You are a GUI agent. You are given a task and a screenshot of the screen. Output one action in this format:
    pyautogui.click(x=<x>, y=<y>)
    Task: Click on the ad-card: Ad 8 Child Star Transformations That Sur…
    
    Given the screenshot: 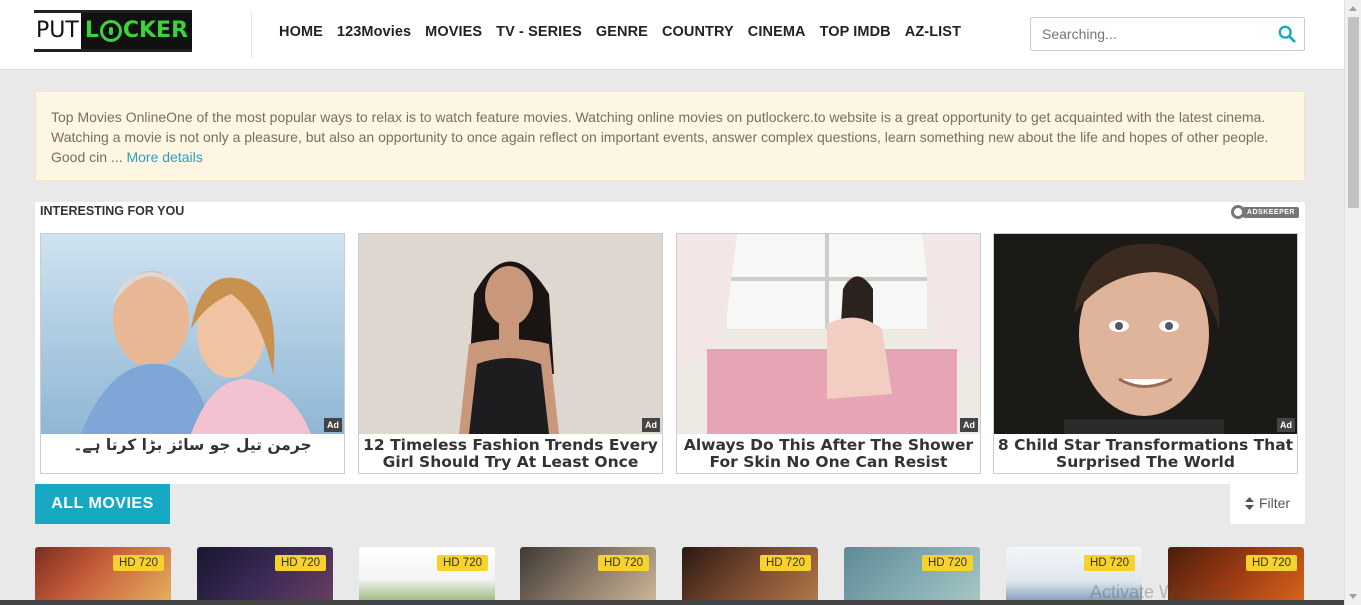 What is the action you would take?
    pyautogui.click(x=1145, y=353)
    